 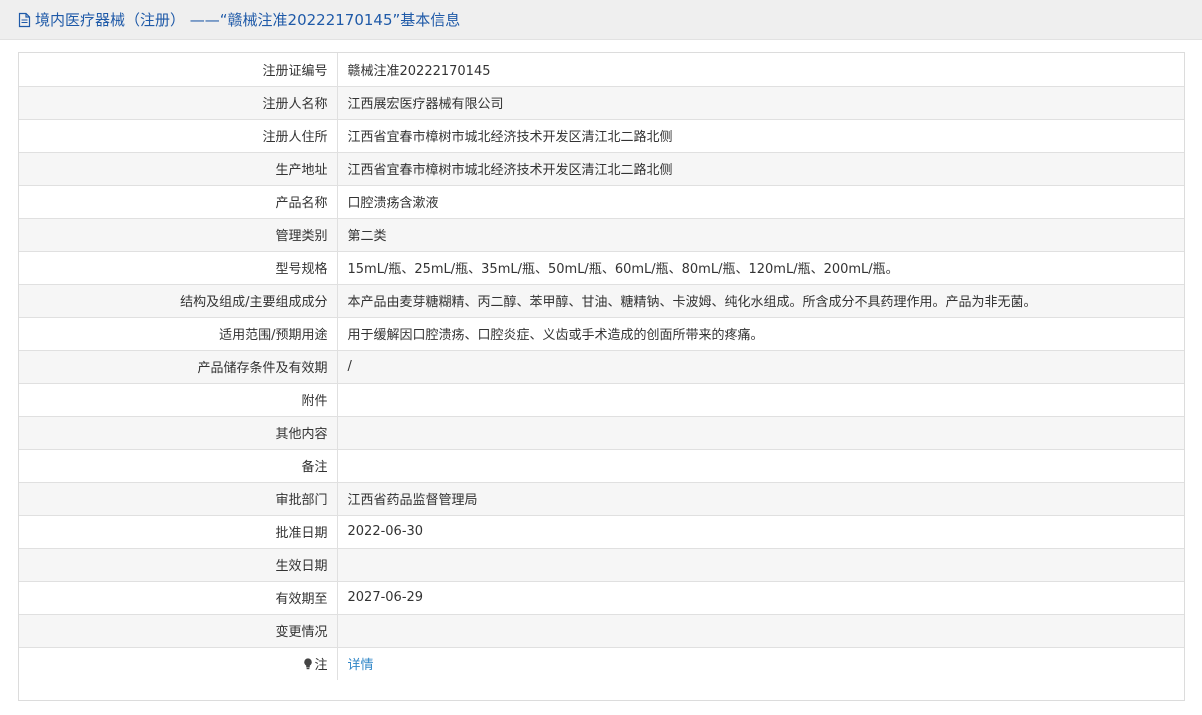 I want to click on table-row: 管理类别 第二类, so click(x=601, y=235).